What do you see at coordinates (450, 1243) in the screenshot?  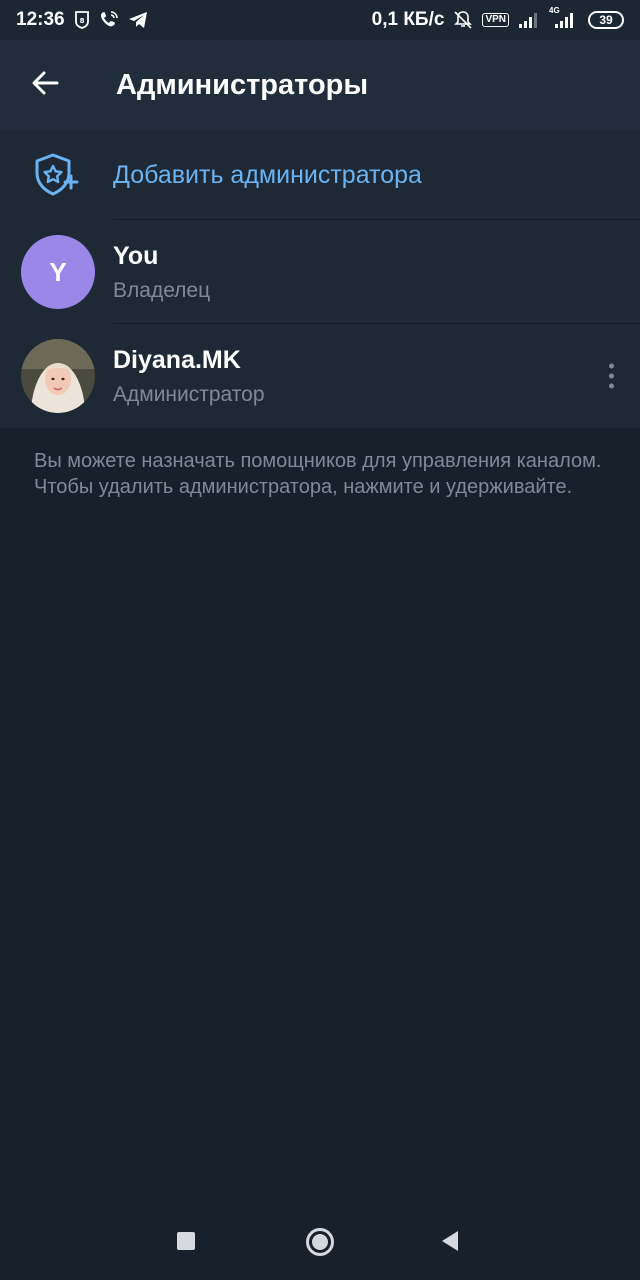 I see `back-triangle-icon` at bounding box center [450, 1243].